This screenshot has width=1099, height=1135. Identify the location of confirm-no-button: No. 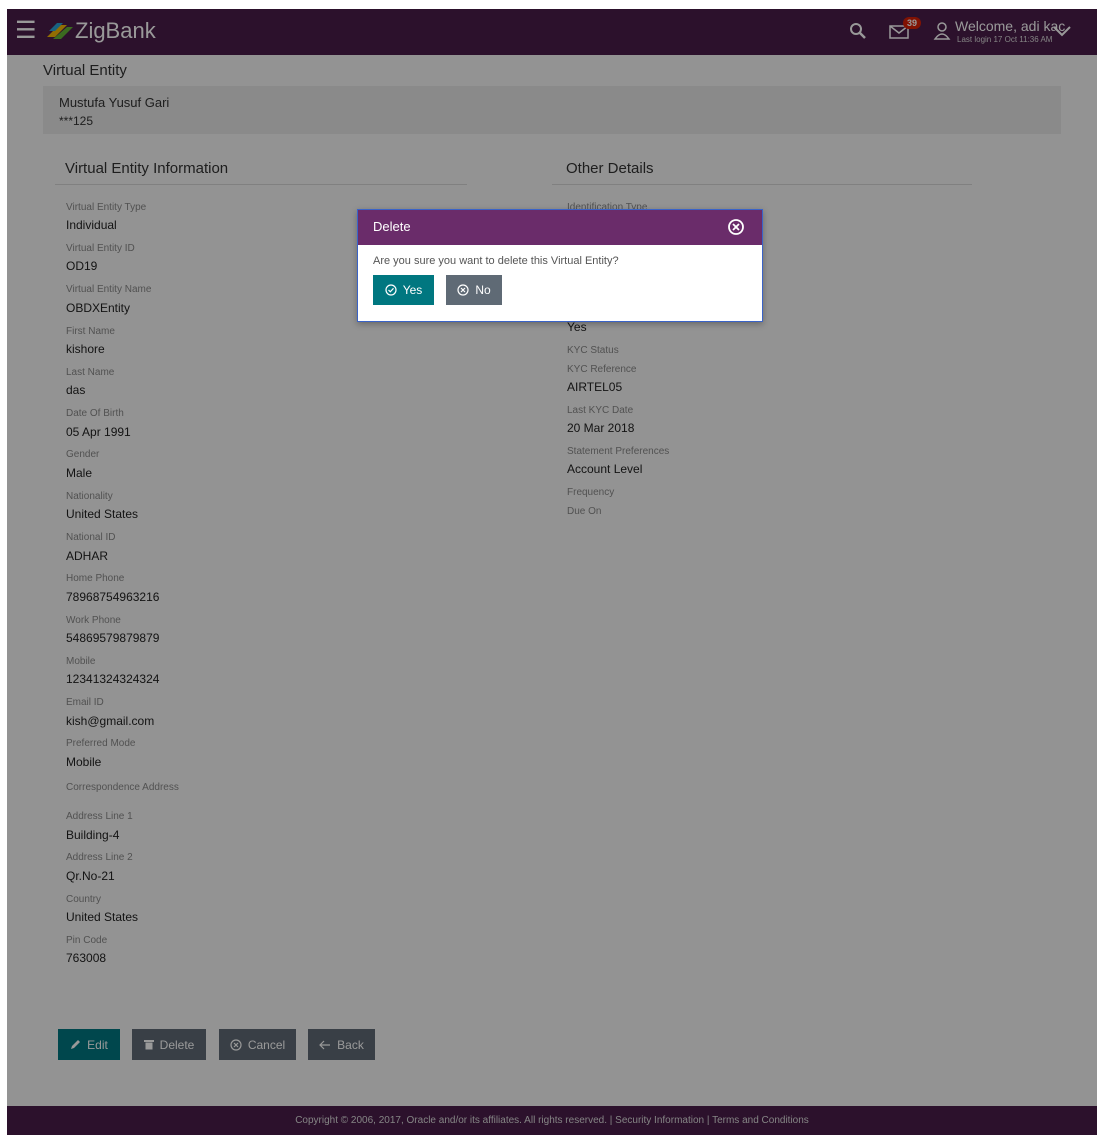
(474, 290).